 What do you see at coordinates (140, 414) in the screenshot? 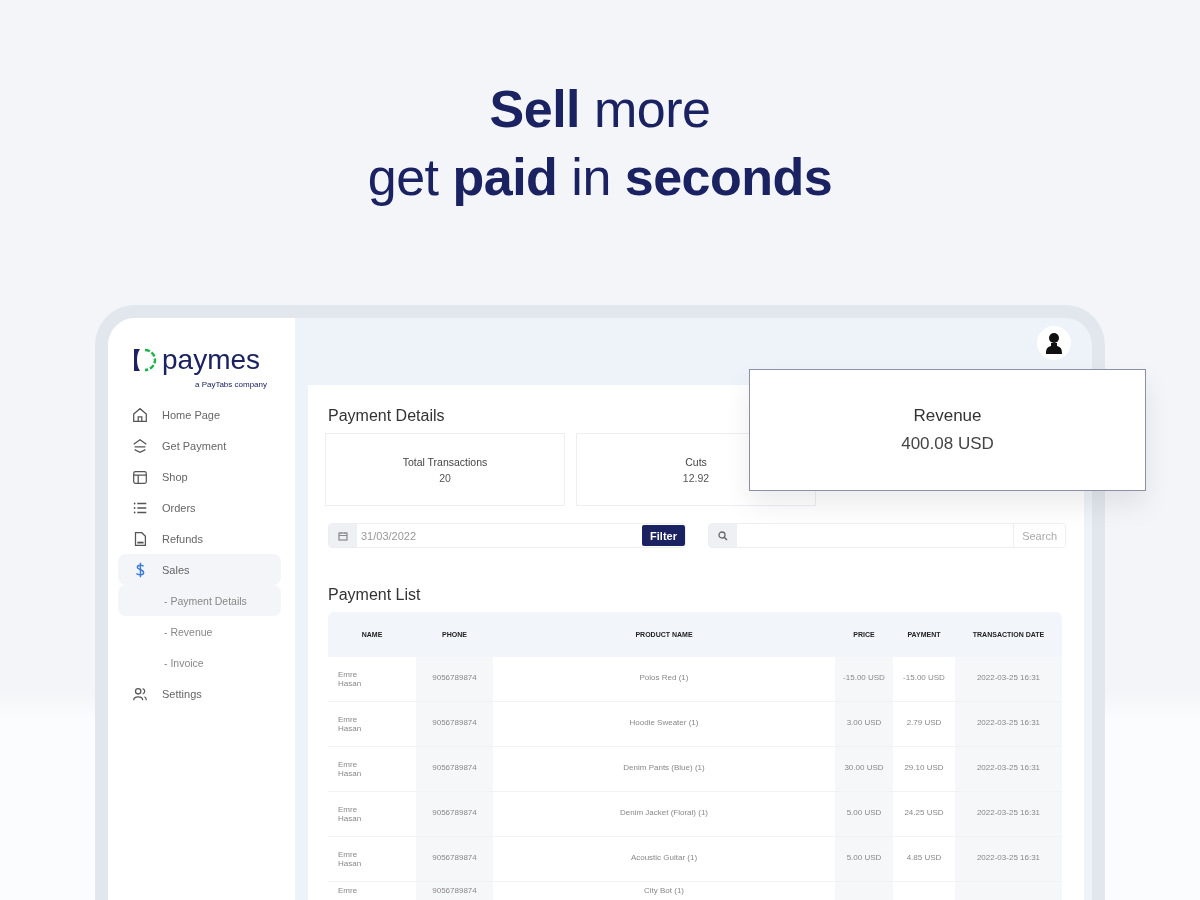
I see `home-icon` at bounding box center [140, 414].